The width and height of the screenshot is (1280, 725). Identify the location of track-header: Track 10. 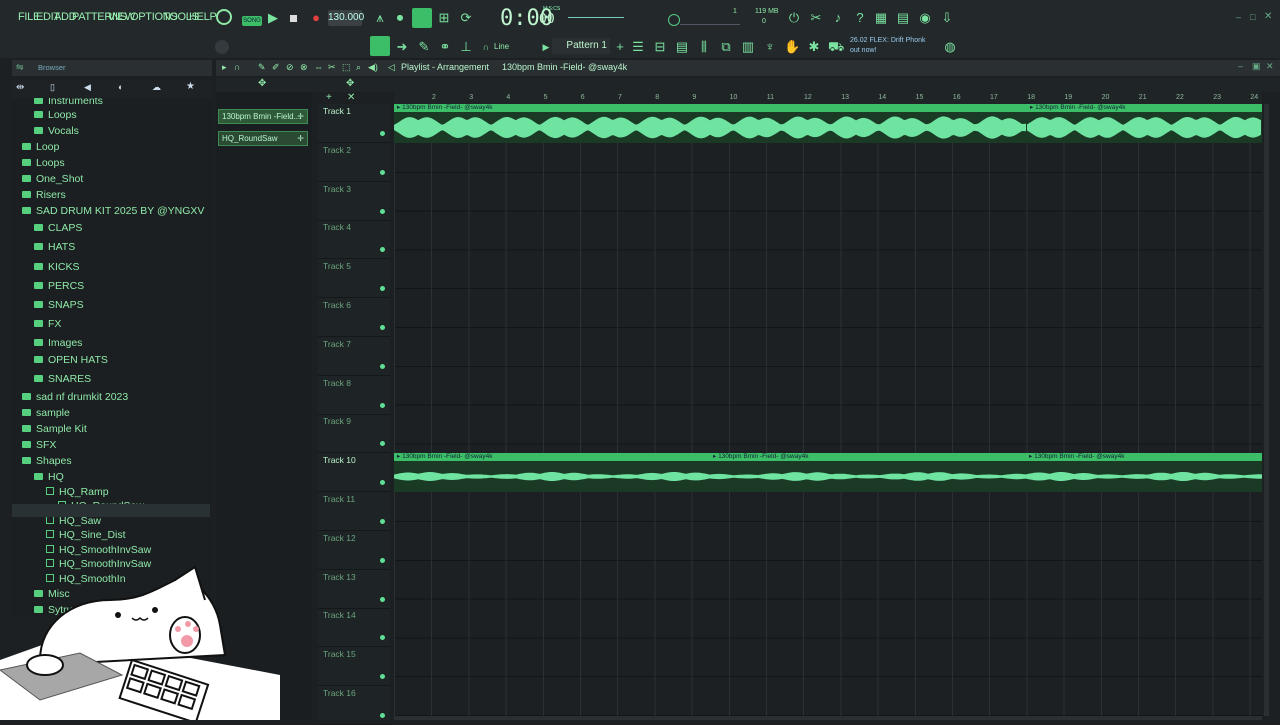
(354, 473).